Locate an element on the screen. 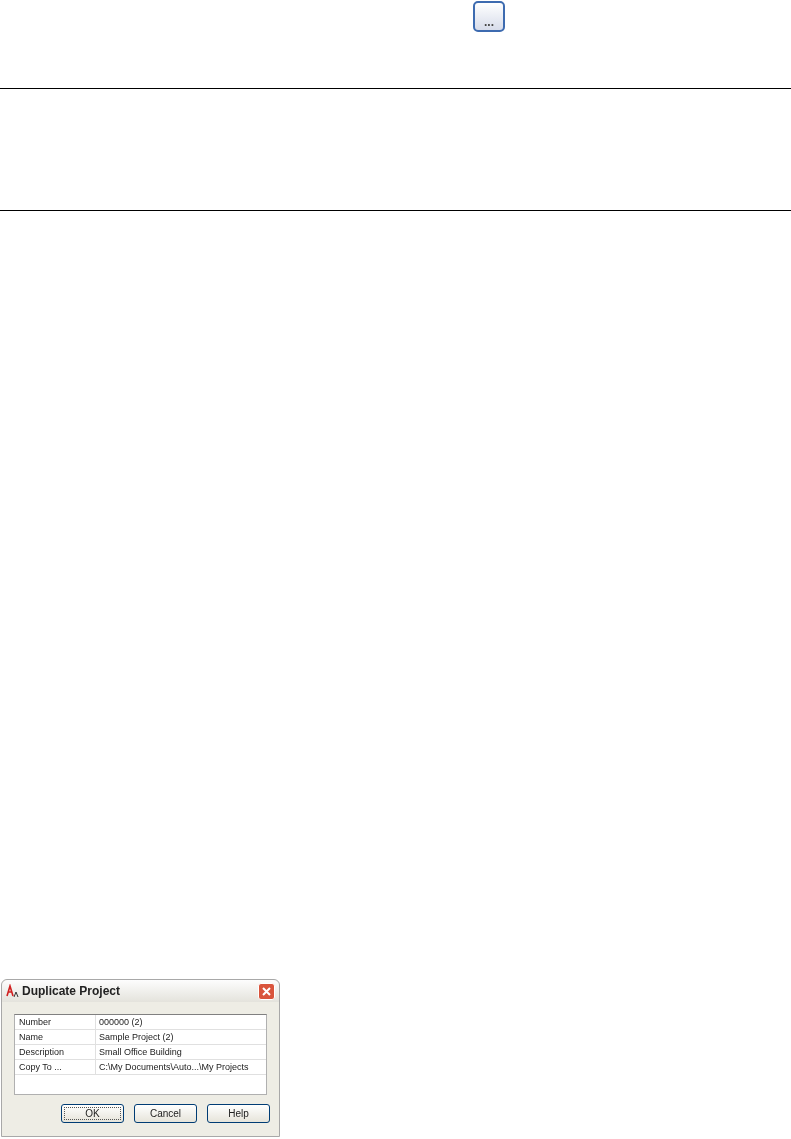 The image size is (791, 1139). property-value: C:\My Documents\Auto...\My Projects is located at coordinates (172, 1067).